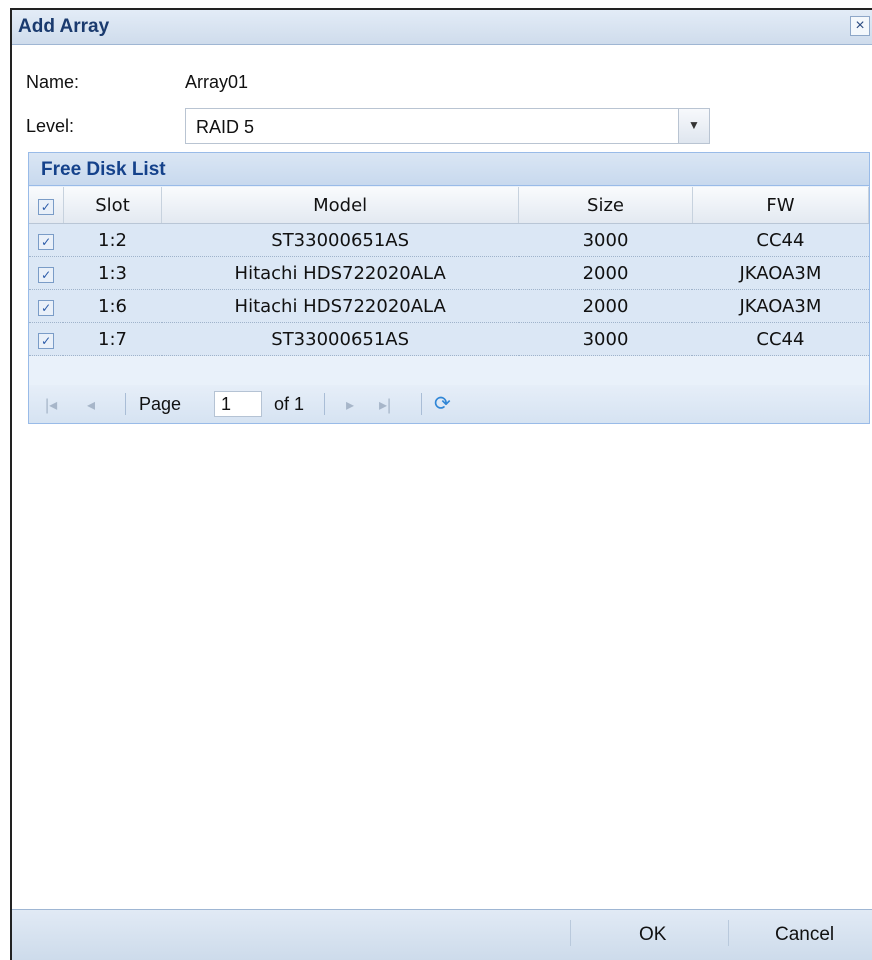  What do you see at coordinates (53, 82) in the screenshot?
I see `name-label: Name:` at bounding box center [53, 82].